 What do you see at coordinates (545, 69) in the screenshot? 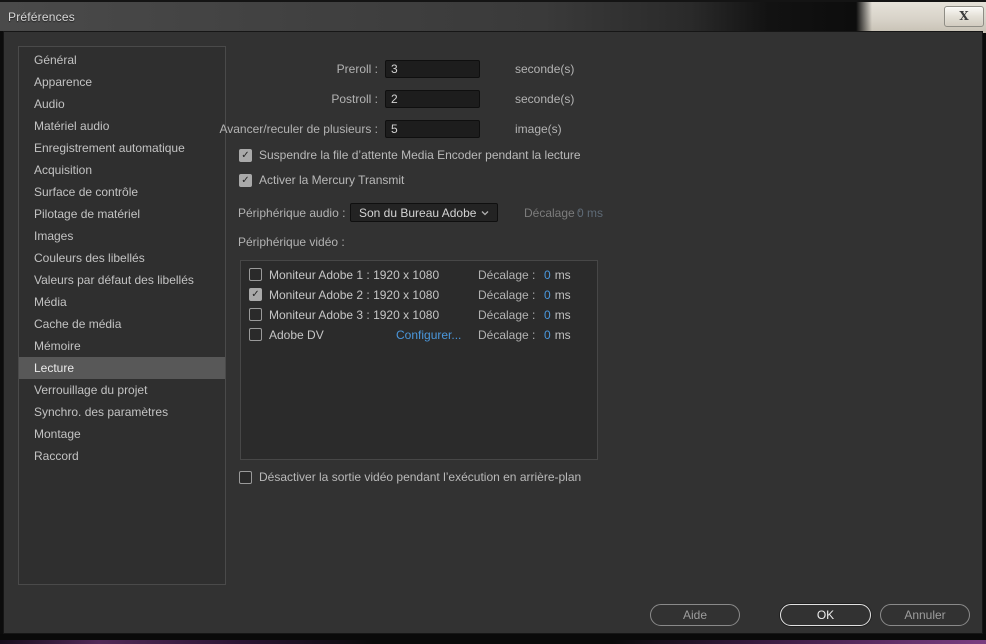
I see `preroll-unit: seconde(s)` at bounding box center [545, 69].